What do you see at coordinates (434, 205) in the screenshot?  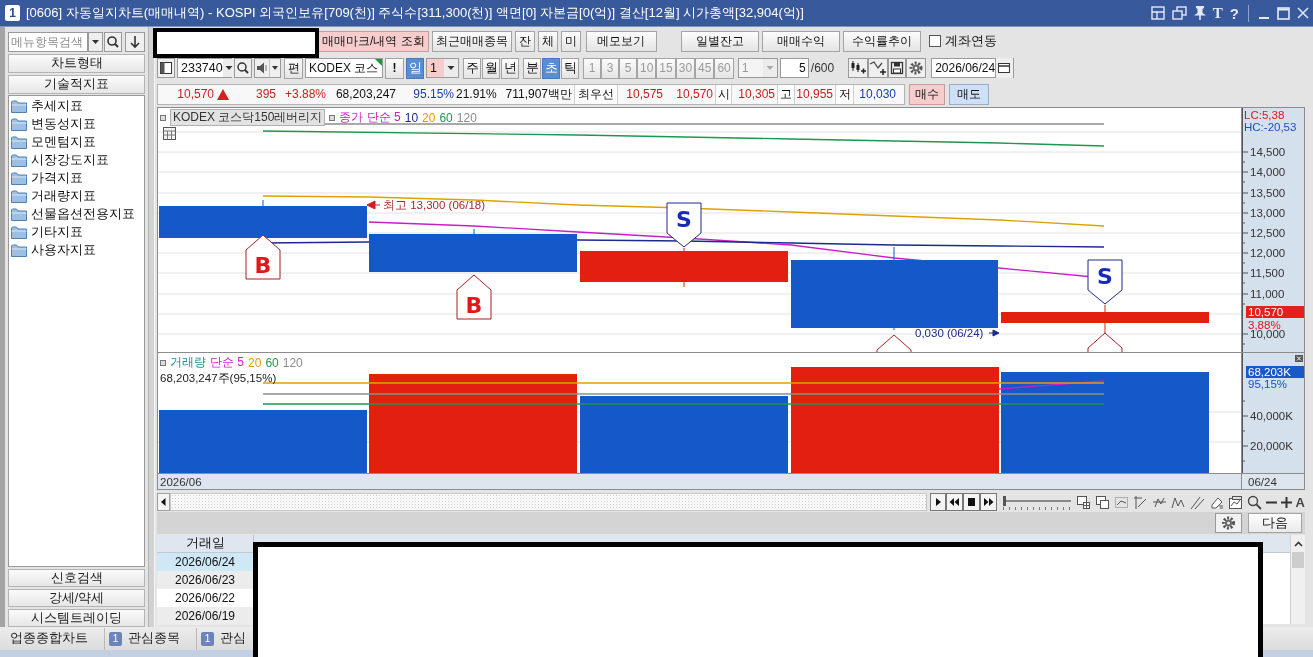 I see `high-price-label: 최고 13,300 (06/18)` at bounding box center [434, 205].